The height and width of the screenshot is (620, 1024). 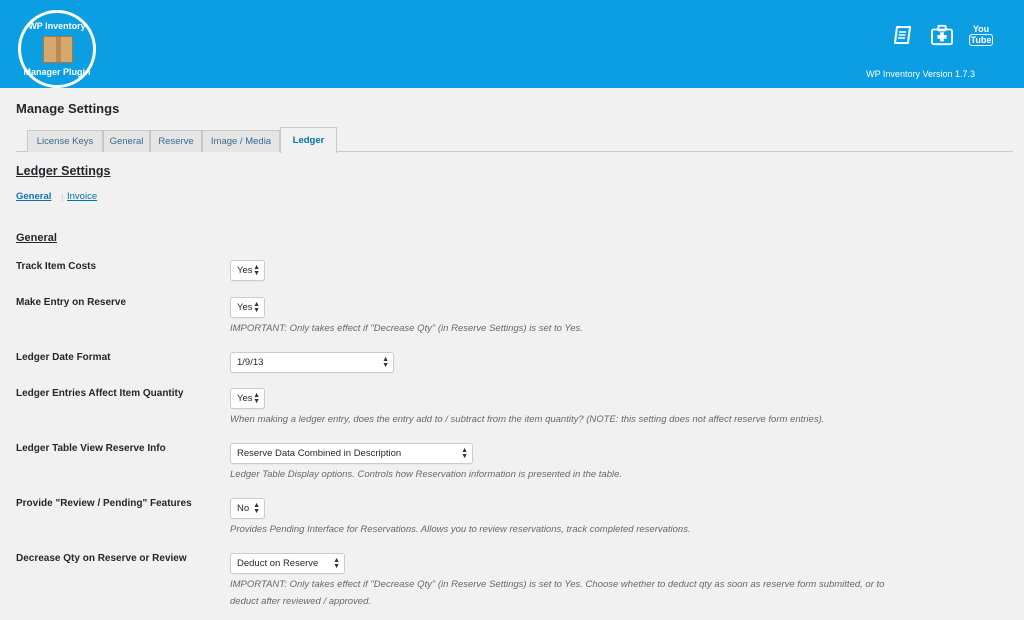 What do you see at coordinates (245, 307) in the screenshot?
I see `make-entry-on-reserve-value: Yes` at bounding box center [245, 307].